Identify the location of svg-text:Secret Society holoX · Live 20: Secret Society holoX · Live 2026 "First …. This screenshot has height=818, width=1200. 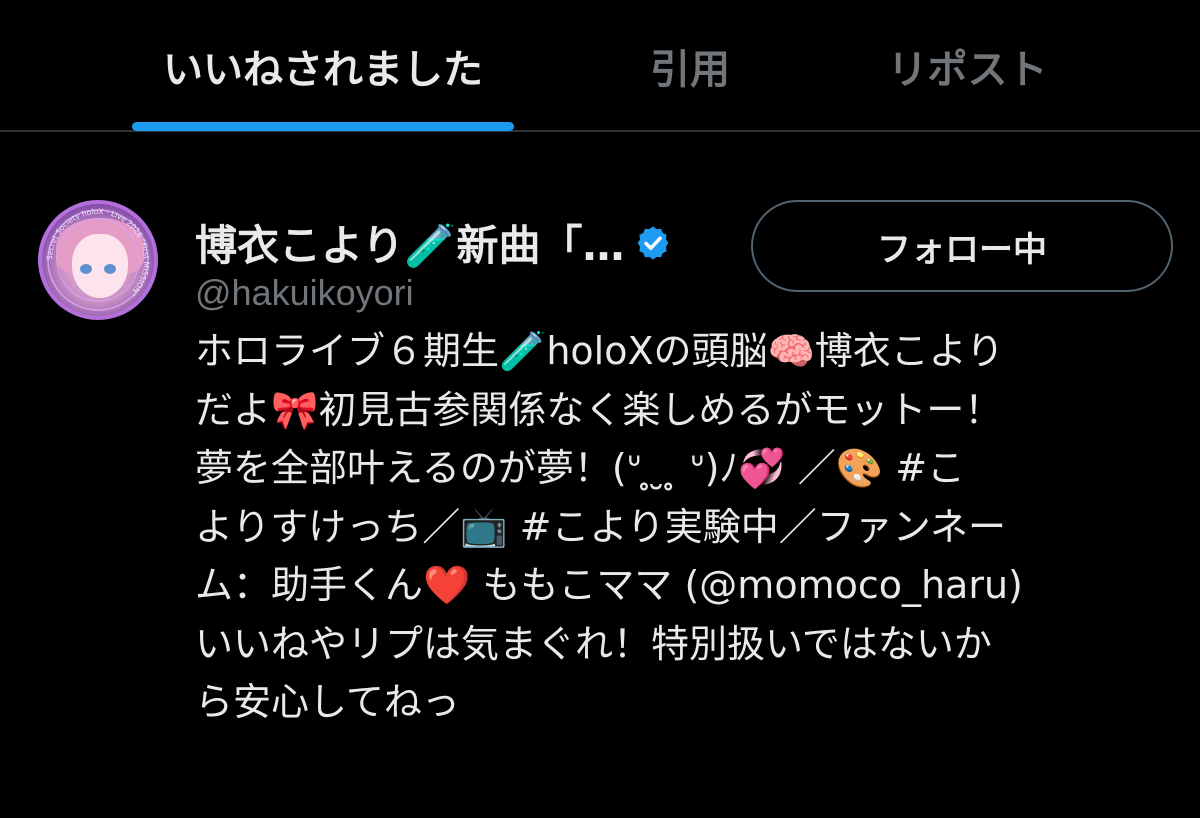
(98, 252).